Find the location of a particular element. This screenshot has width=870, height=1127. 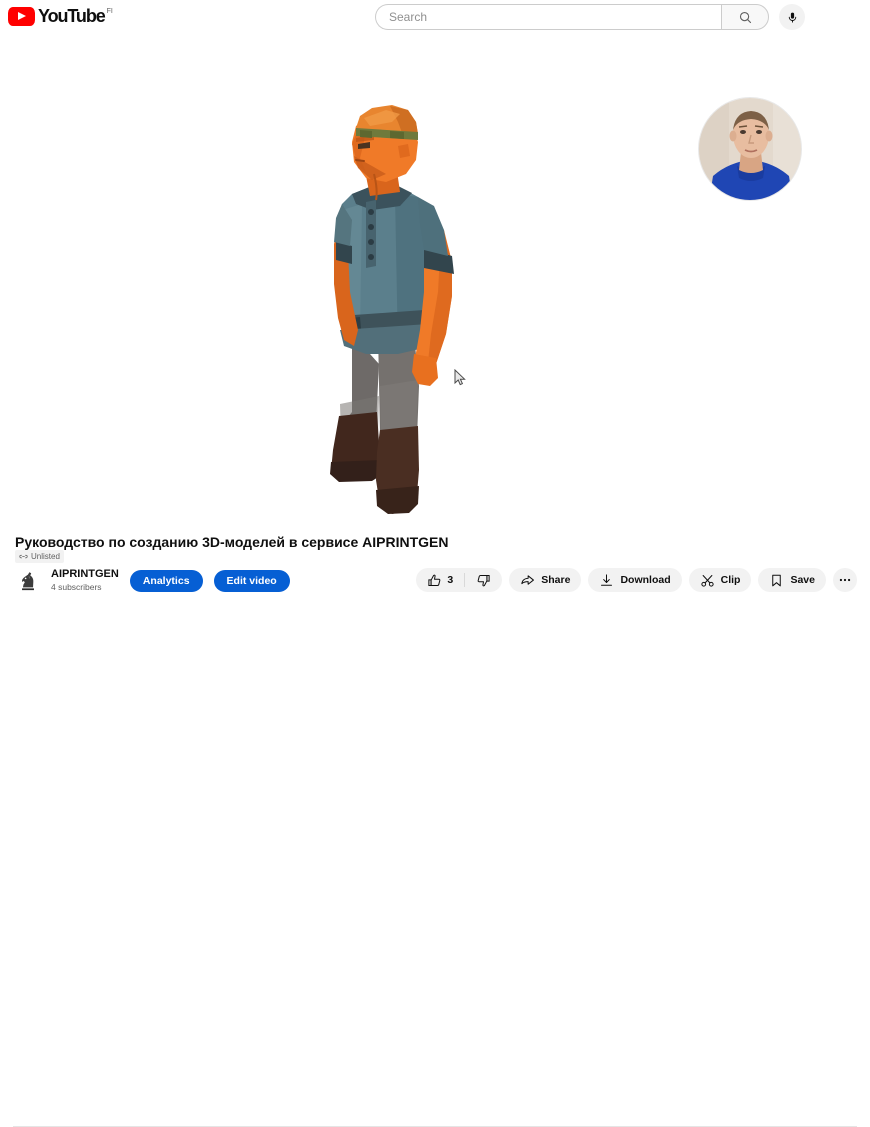

save-button: Save is located at coordinates (792, 580).